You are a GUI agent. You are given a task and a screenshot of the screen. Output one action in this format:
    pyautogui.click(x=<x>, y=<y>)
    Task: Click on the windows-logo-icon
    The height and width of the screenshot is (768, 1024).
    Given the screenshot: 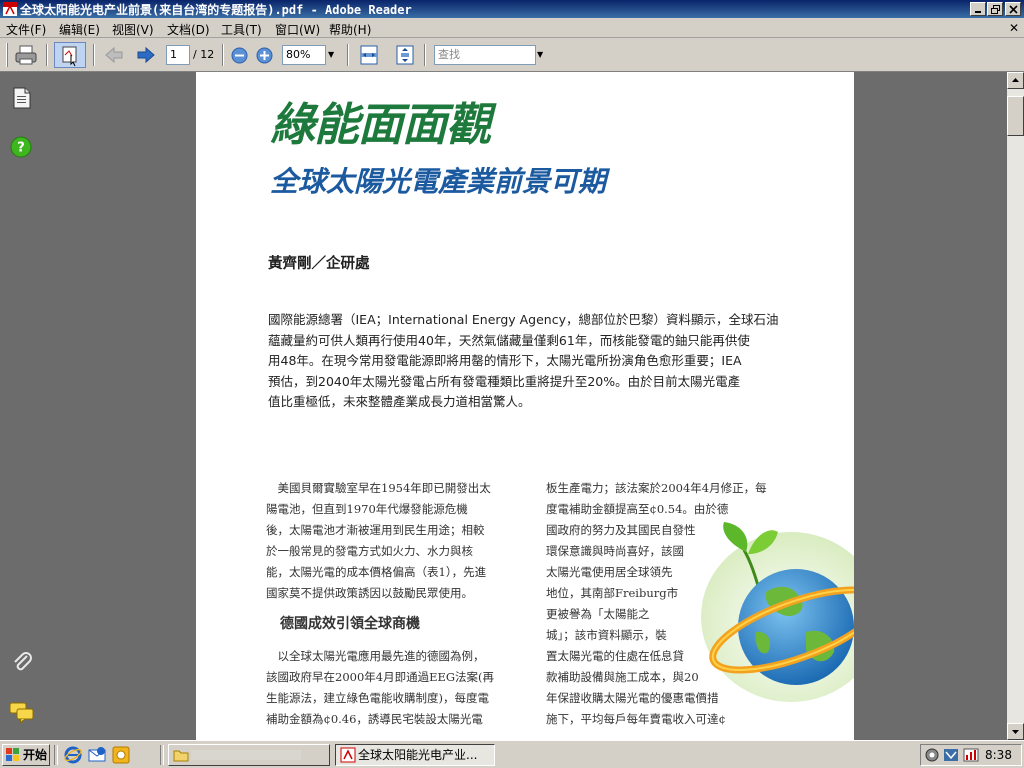 What is the action you would take?
    pyautogui.click(x=12, y=754)
    